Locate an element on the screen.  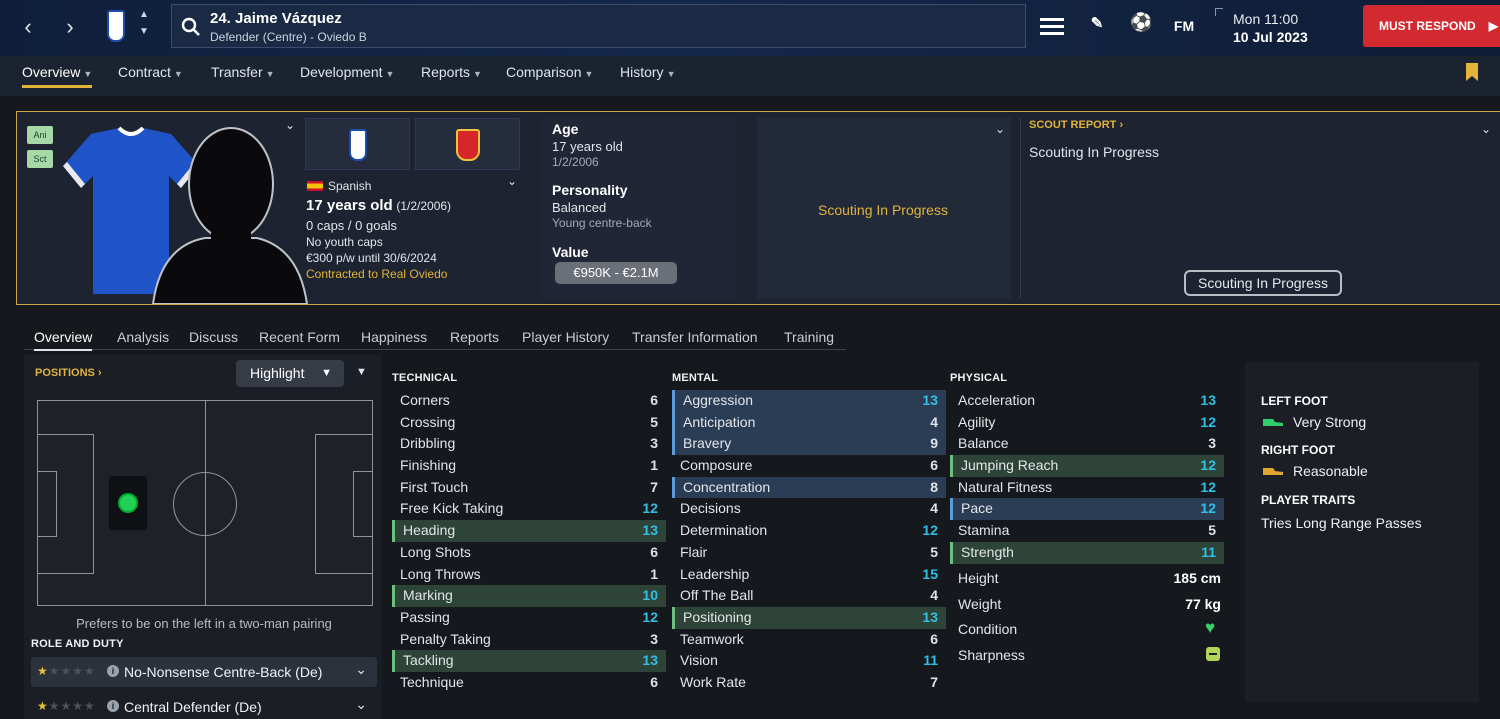
attribute-row: Penalty Taking 3 is located at coordinates (529, 640).